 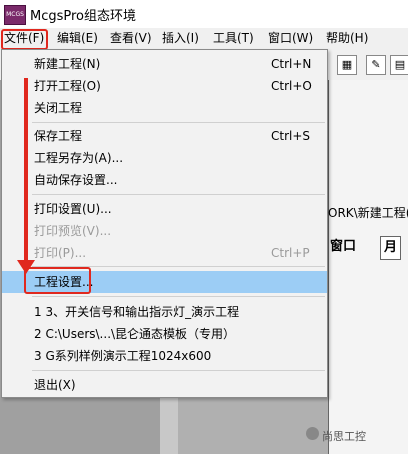 I want to click on menu-item-recent-2: 2 C:\Users\...\昆仑通态模板（专用）, so click(x=164, y=334).